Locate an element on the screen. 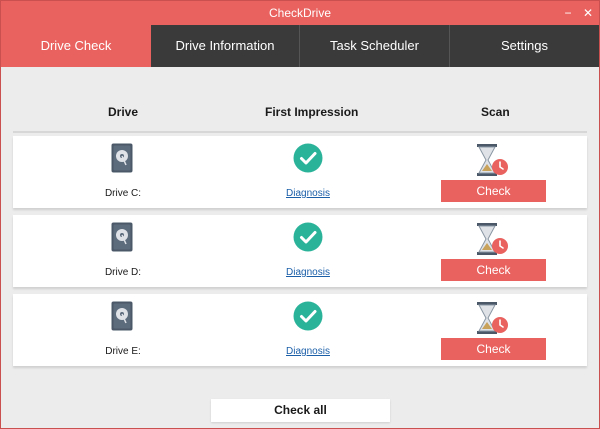 The image size is (600, 429). header-first-impression: First Impression is located at coordinates (312, 112).